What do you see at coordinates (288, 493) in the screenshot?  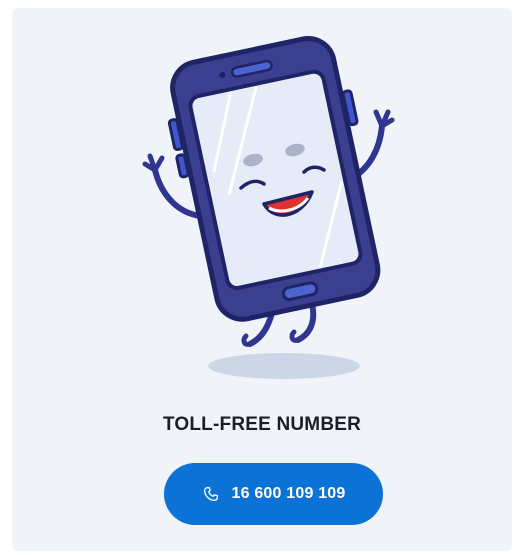 I see `phone-number-label: 16 600 109 109` at bounding box center [288, 493].